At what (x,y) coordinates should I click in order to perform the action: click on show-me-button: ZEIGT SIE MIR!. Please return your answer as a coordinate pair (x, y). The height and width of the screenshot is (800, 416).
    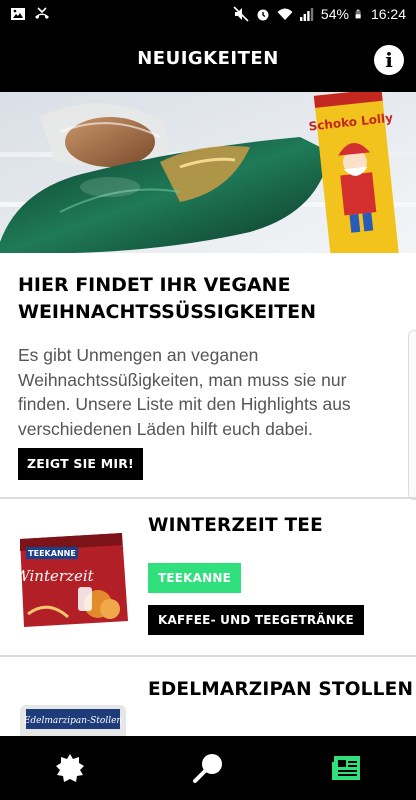
    Looking at the image, I should click on (80, 464).